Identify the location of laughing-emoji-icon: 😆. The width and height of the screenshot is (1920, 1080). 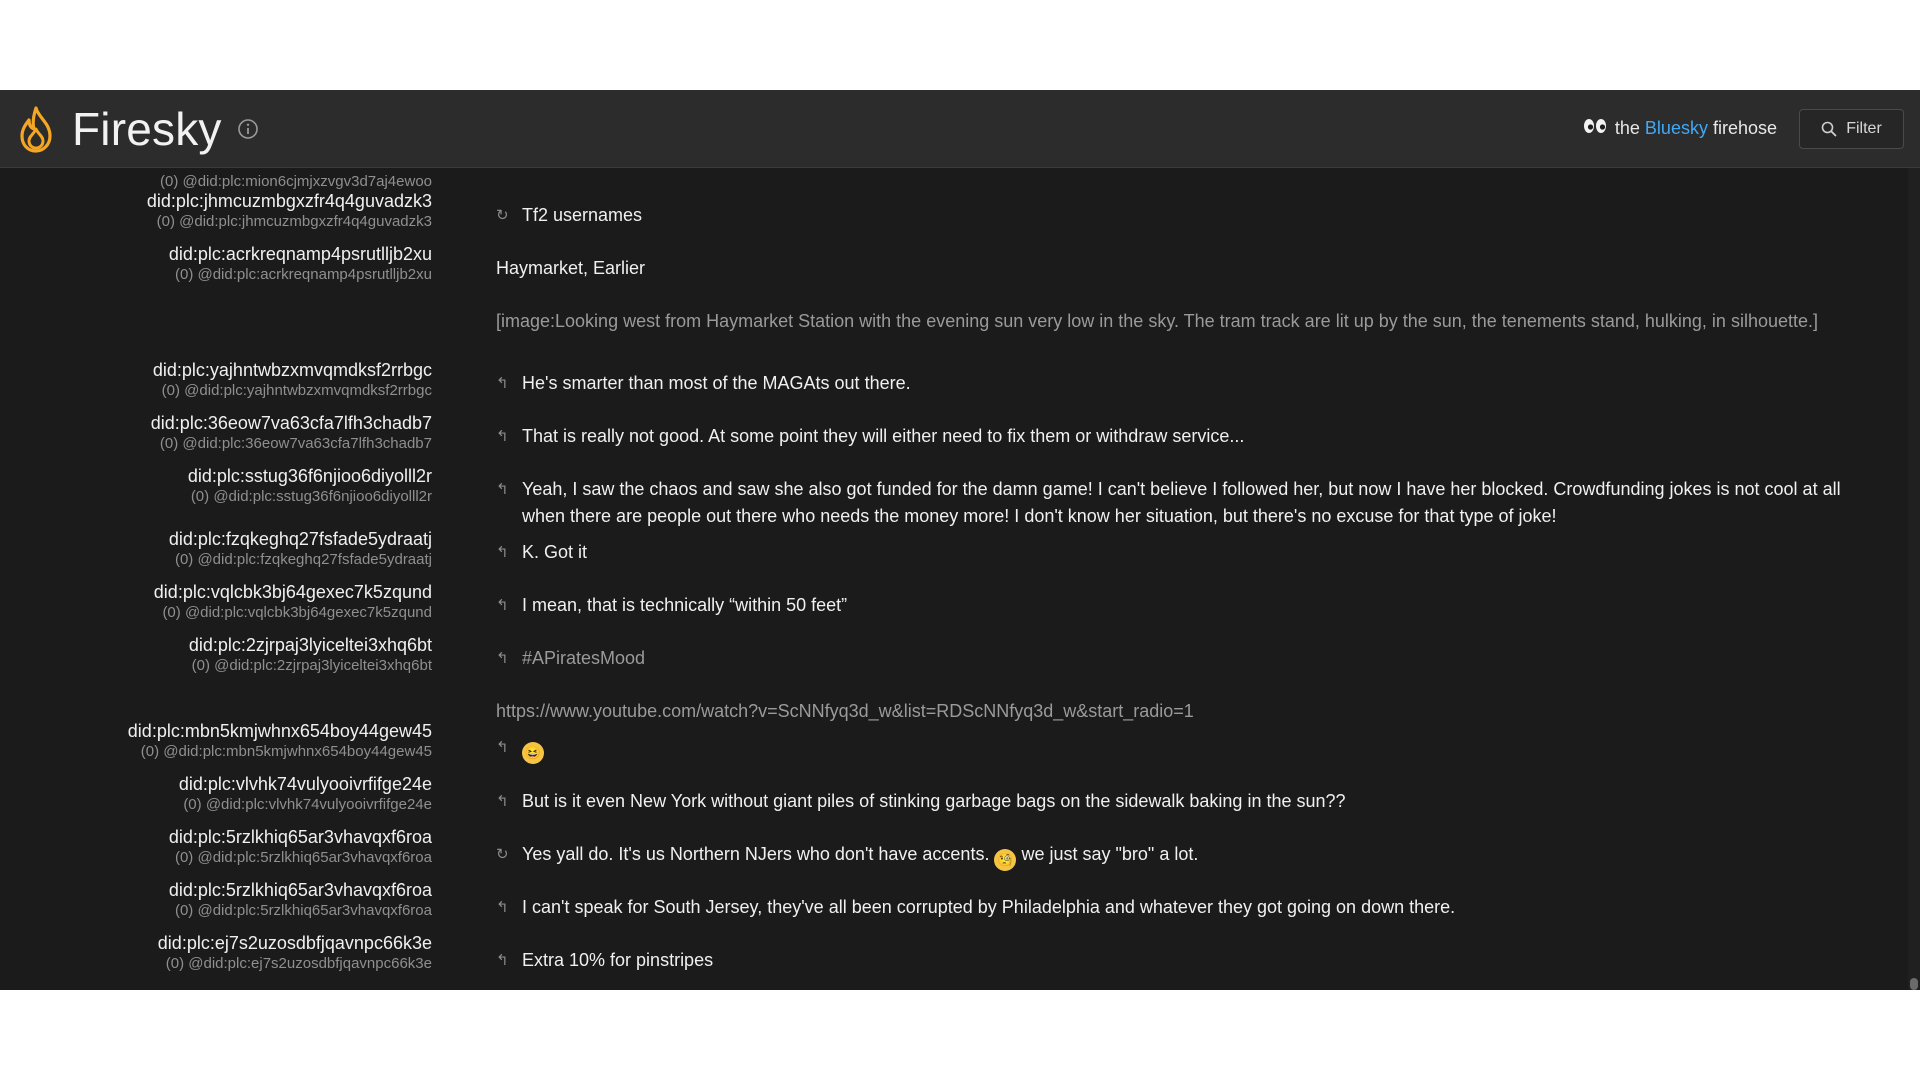
(533, 753).